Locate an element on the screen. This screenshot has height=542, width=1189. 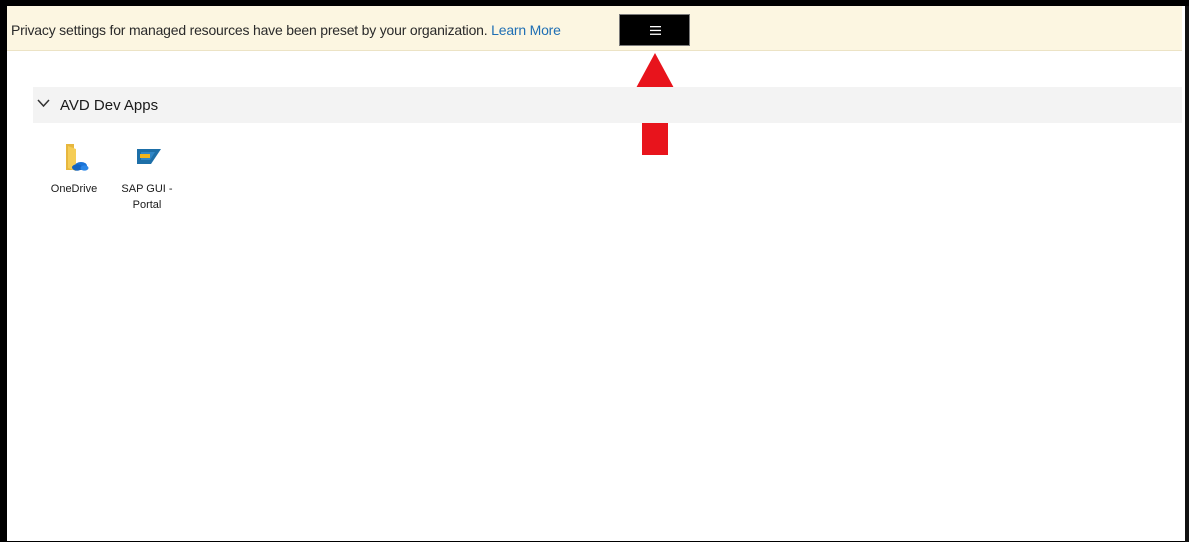
app-label-sap-gui-portal: SAP GUI - Portal is located at coordinates (147, 197).